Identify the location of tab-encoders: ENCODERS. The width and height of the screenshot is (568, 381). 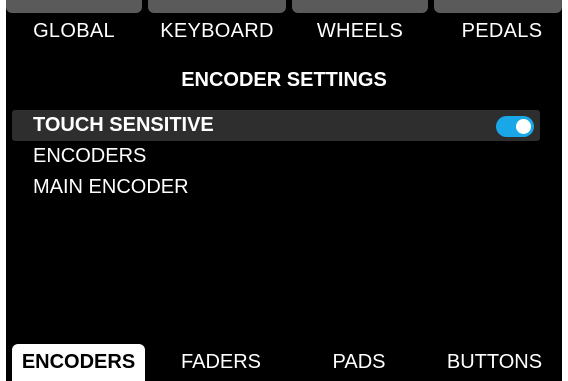
(78, 362).